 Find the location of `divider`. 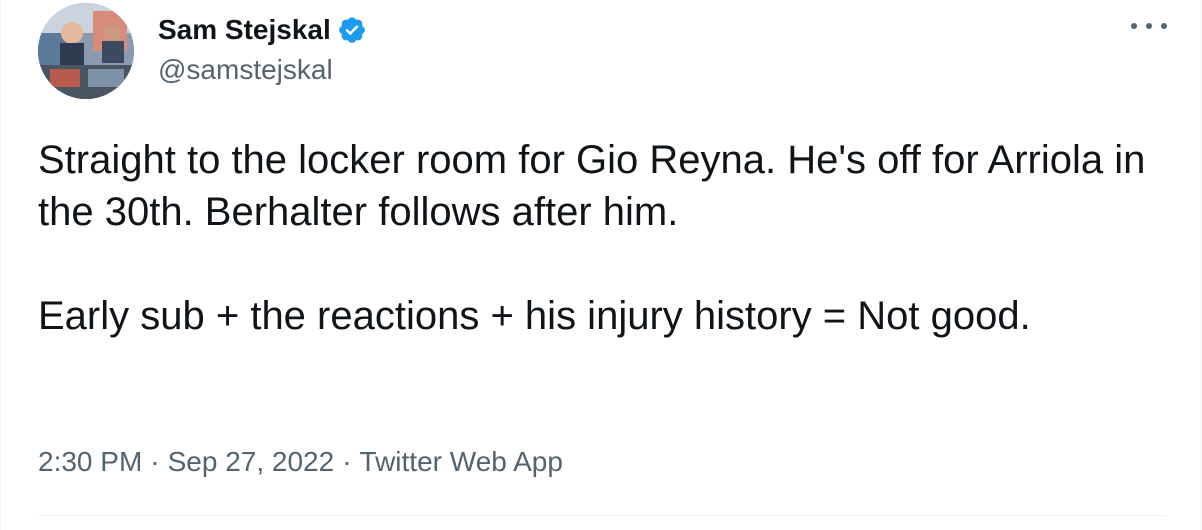

divider is located at coordinates (602, 515).